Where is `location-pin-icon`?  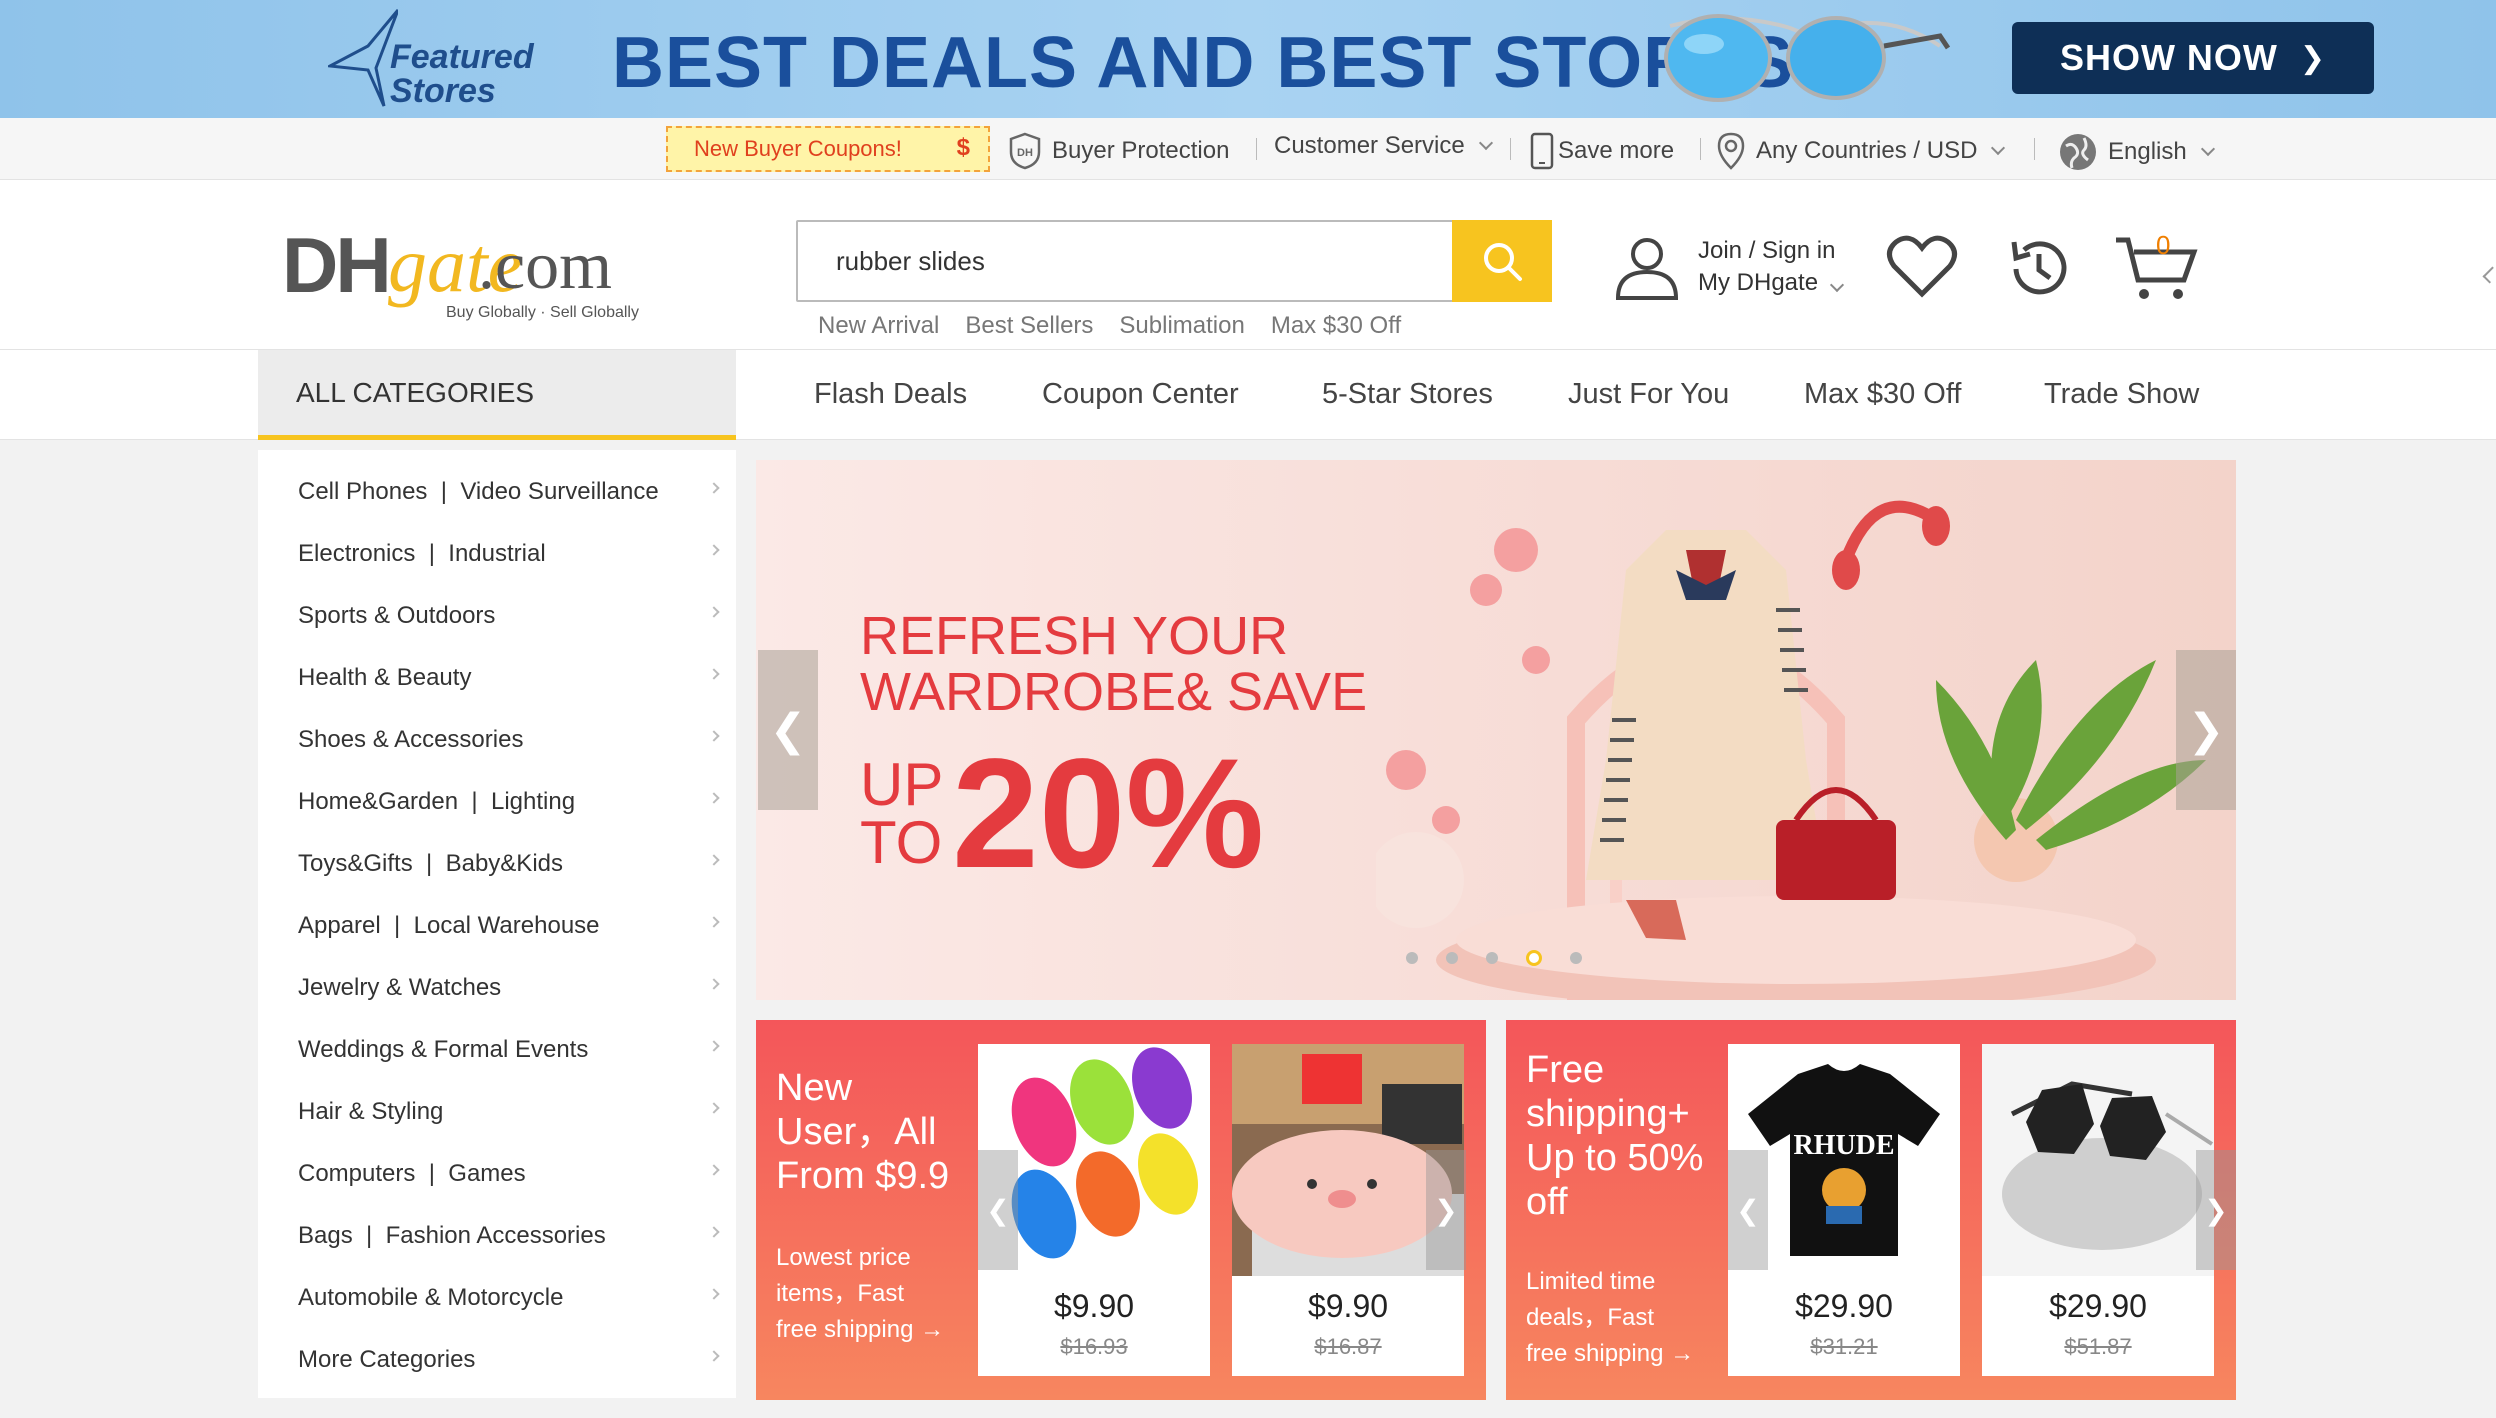
location-pin-icon is located at coordinates (1731, 151).